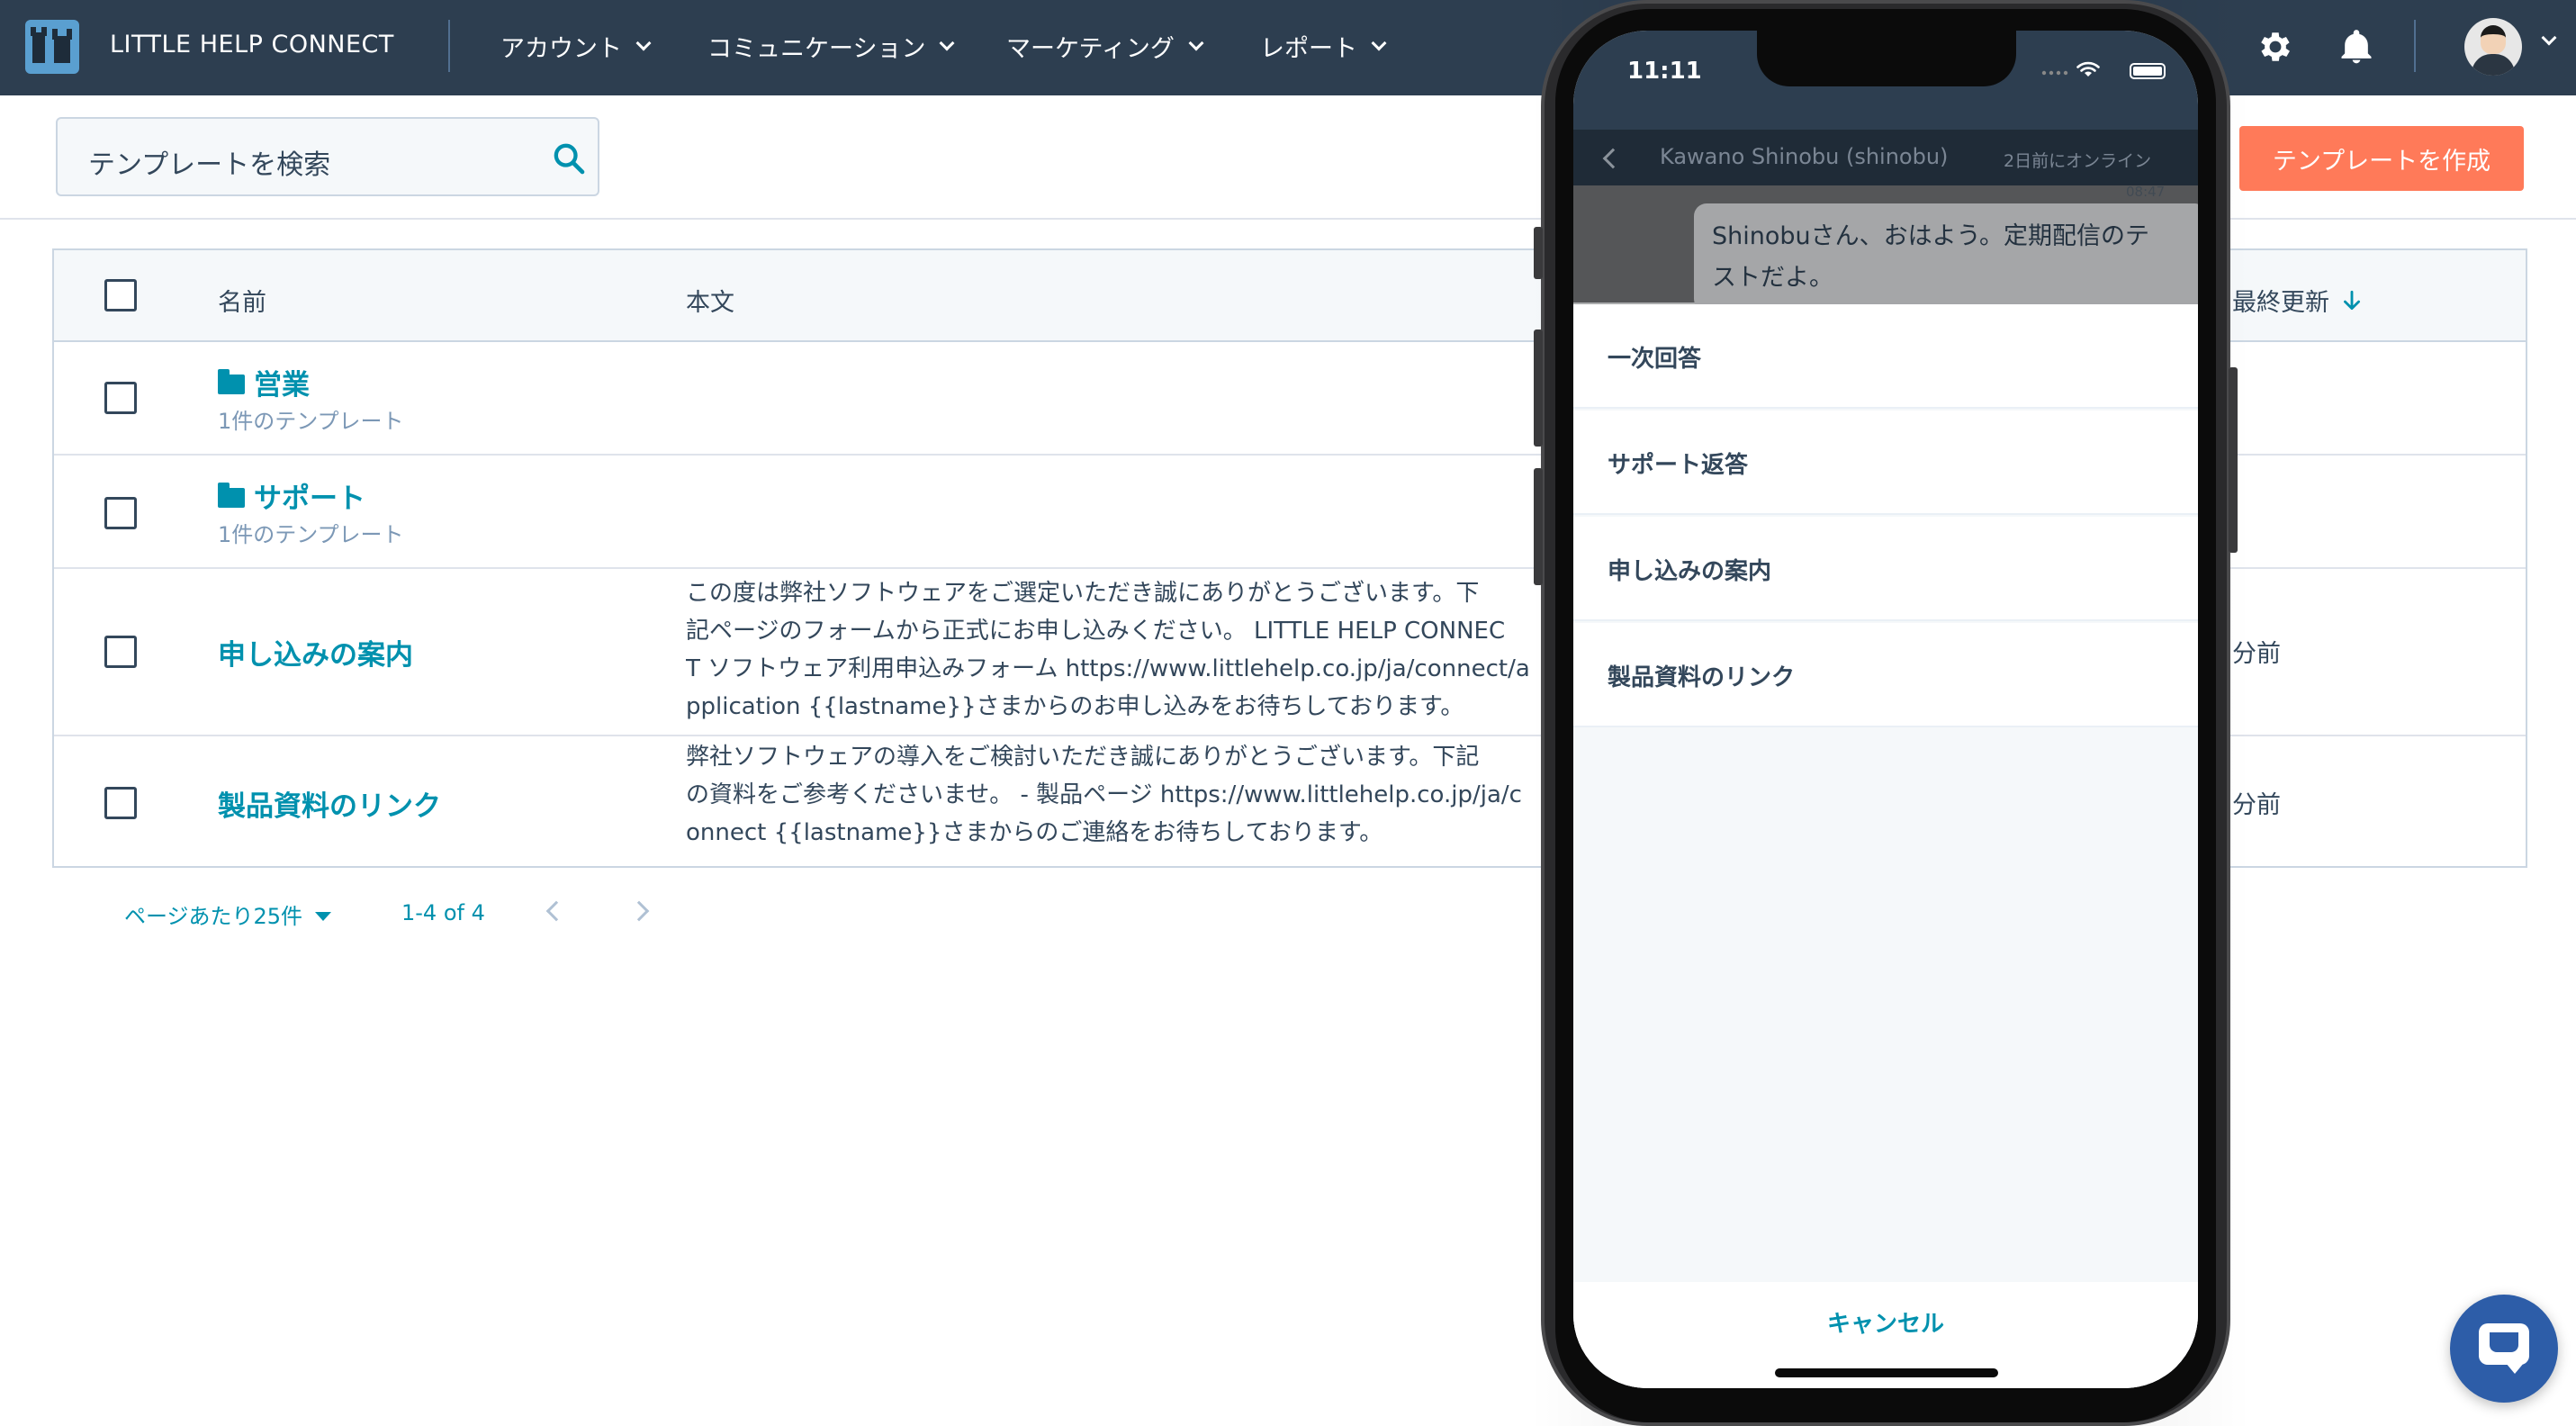 This screenshot has height=1426, width=2576. Describe the element at coordinates (2088, 69) in the screenshot. I see `wifi-icon` at that location.